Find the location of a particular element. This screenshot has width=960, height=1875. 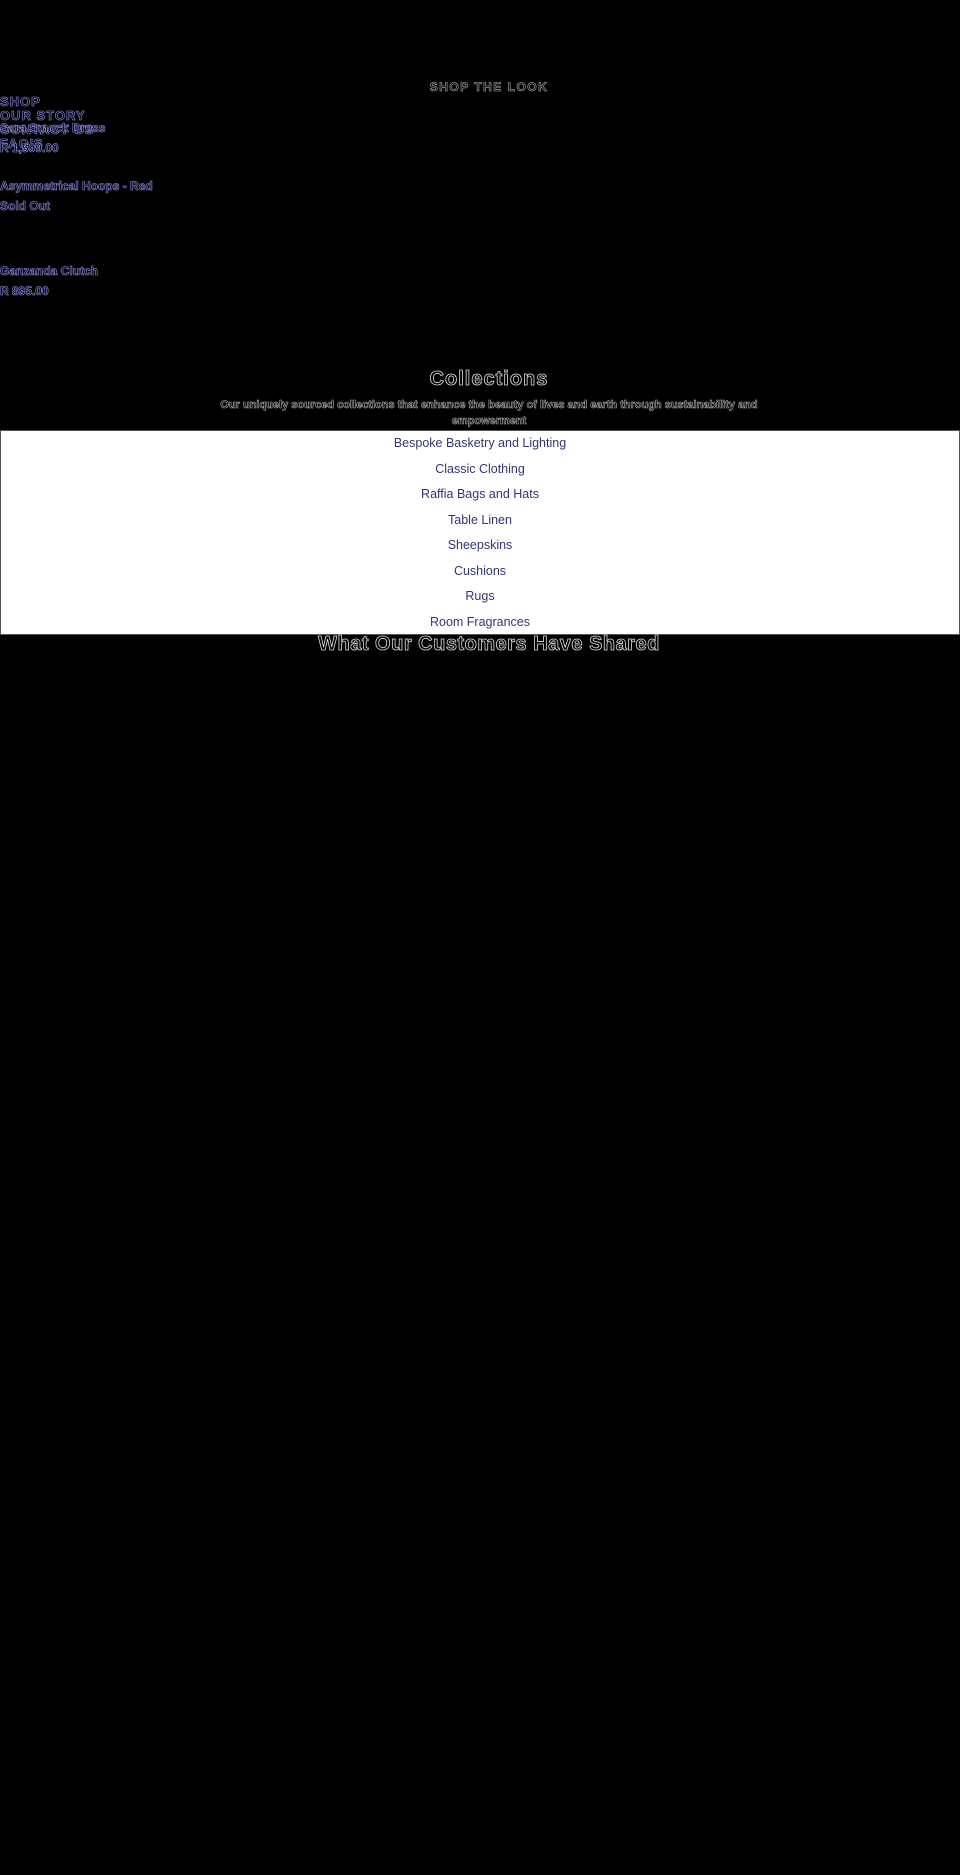

product-name: Ganzanda Clutch is located at coordinates (480, 271).